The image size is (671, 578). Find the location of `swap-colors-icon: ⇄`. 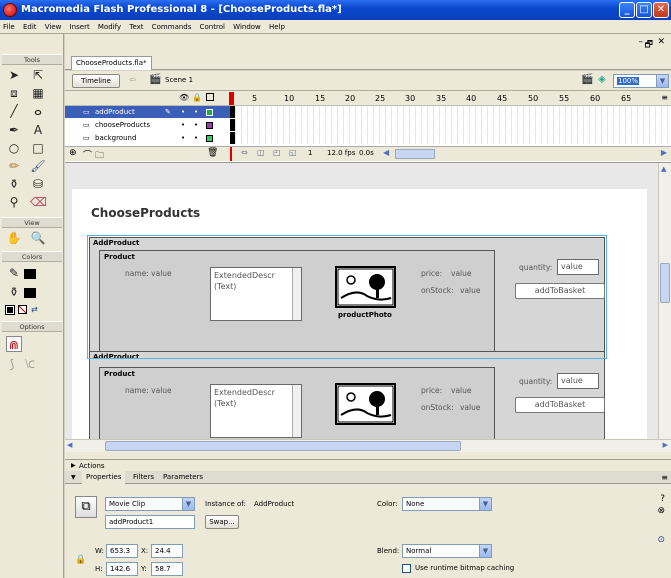

swap-colors-icon: ⇄ is located at coordinates (36, 309).